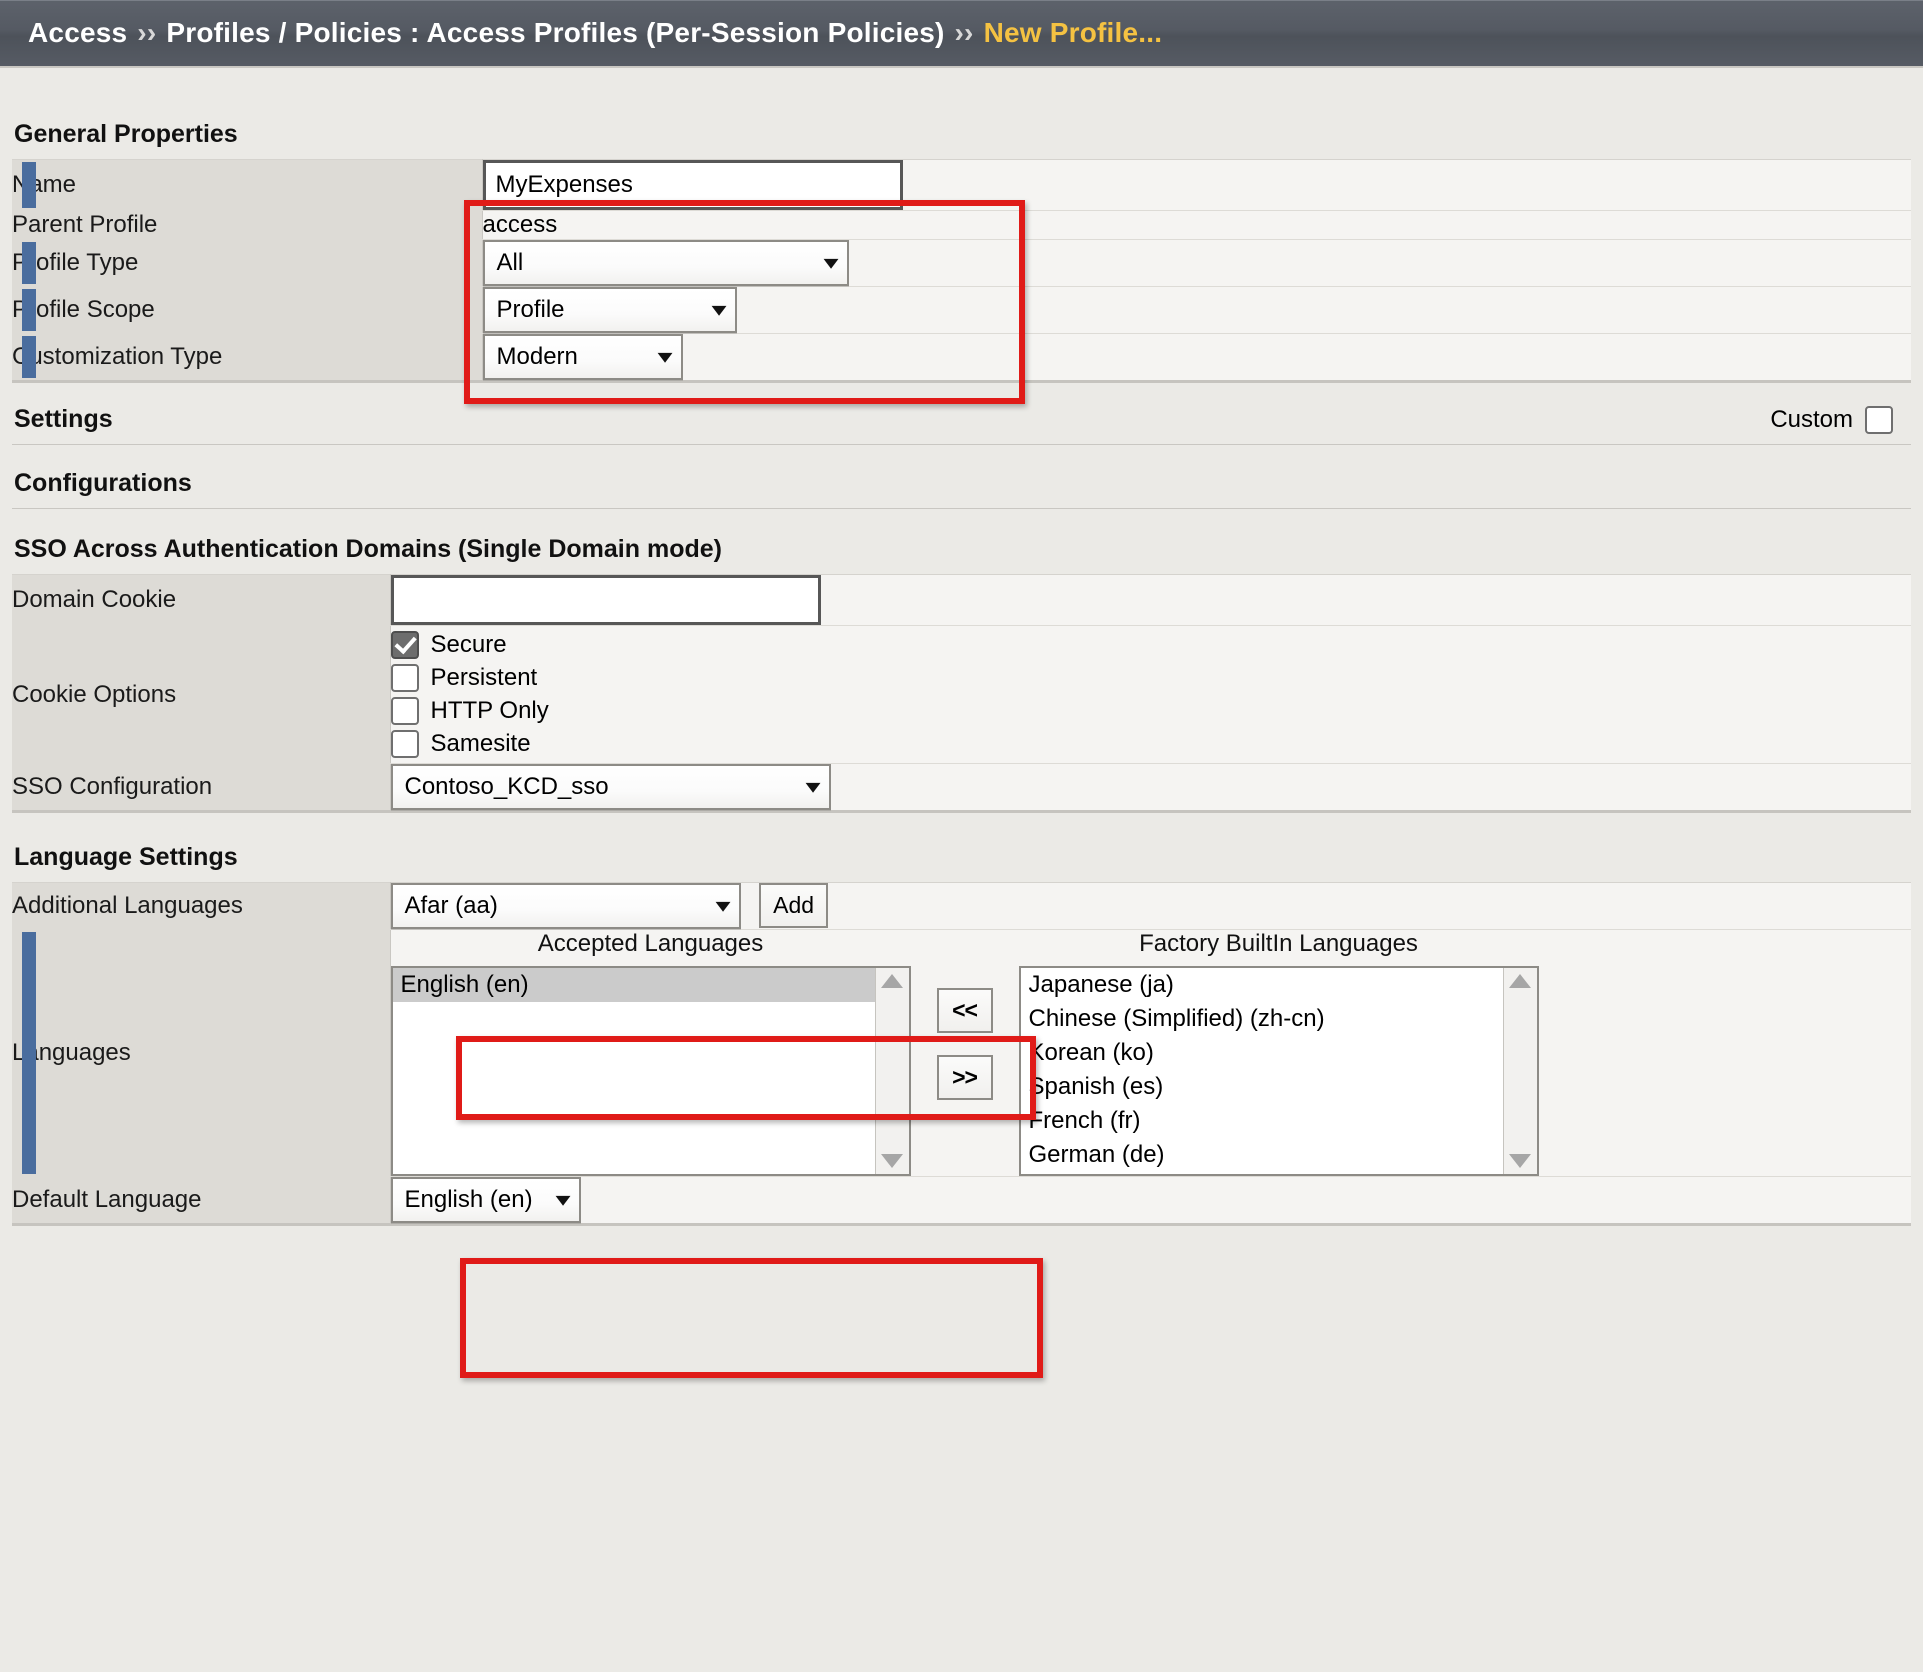  I want to click on row-sso-configuration: SSO Configuration Contoso_KCD_sso ▾, so click(961, 787).